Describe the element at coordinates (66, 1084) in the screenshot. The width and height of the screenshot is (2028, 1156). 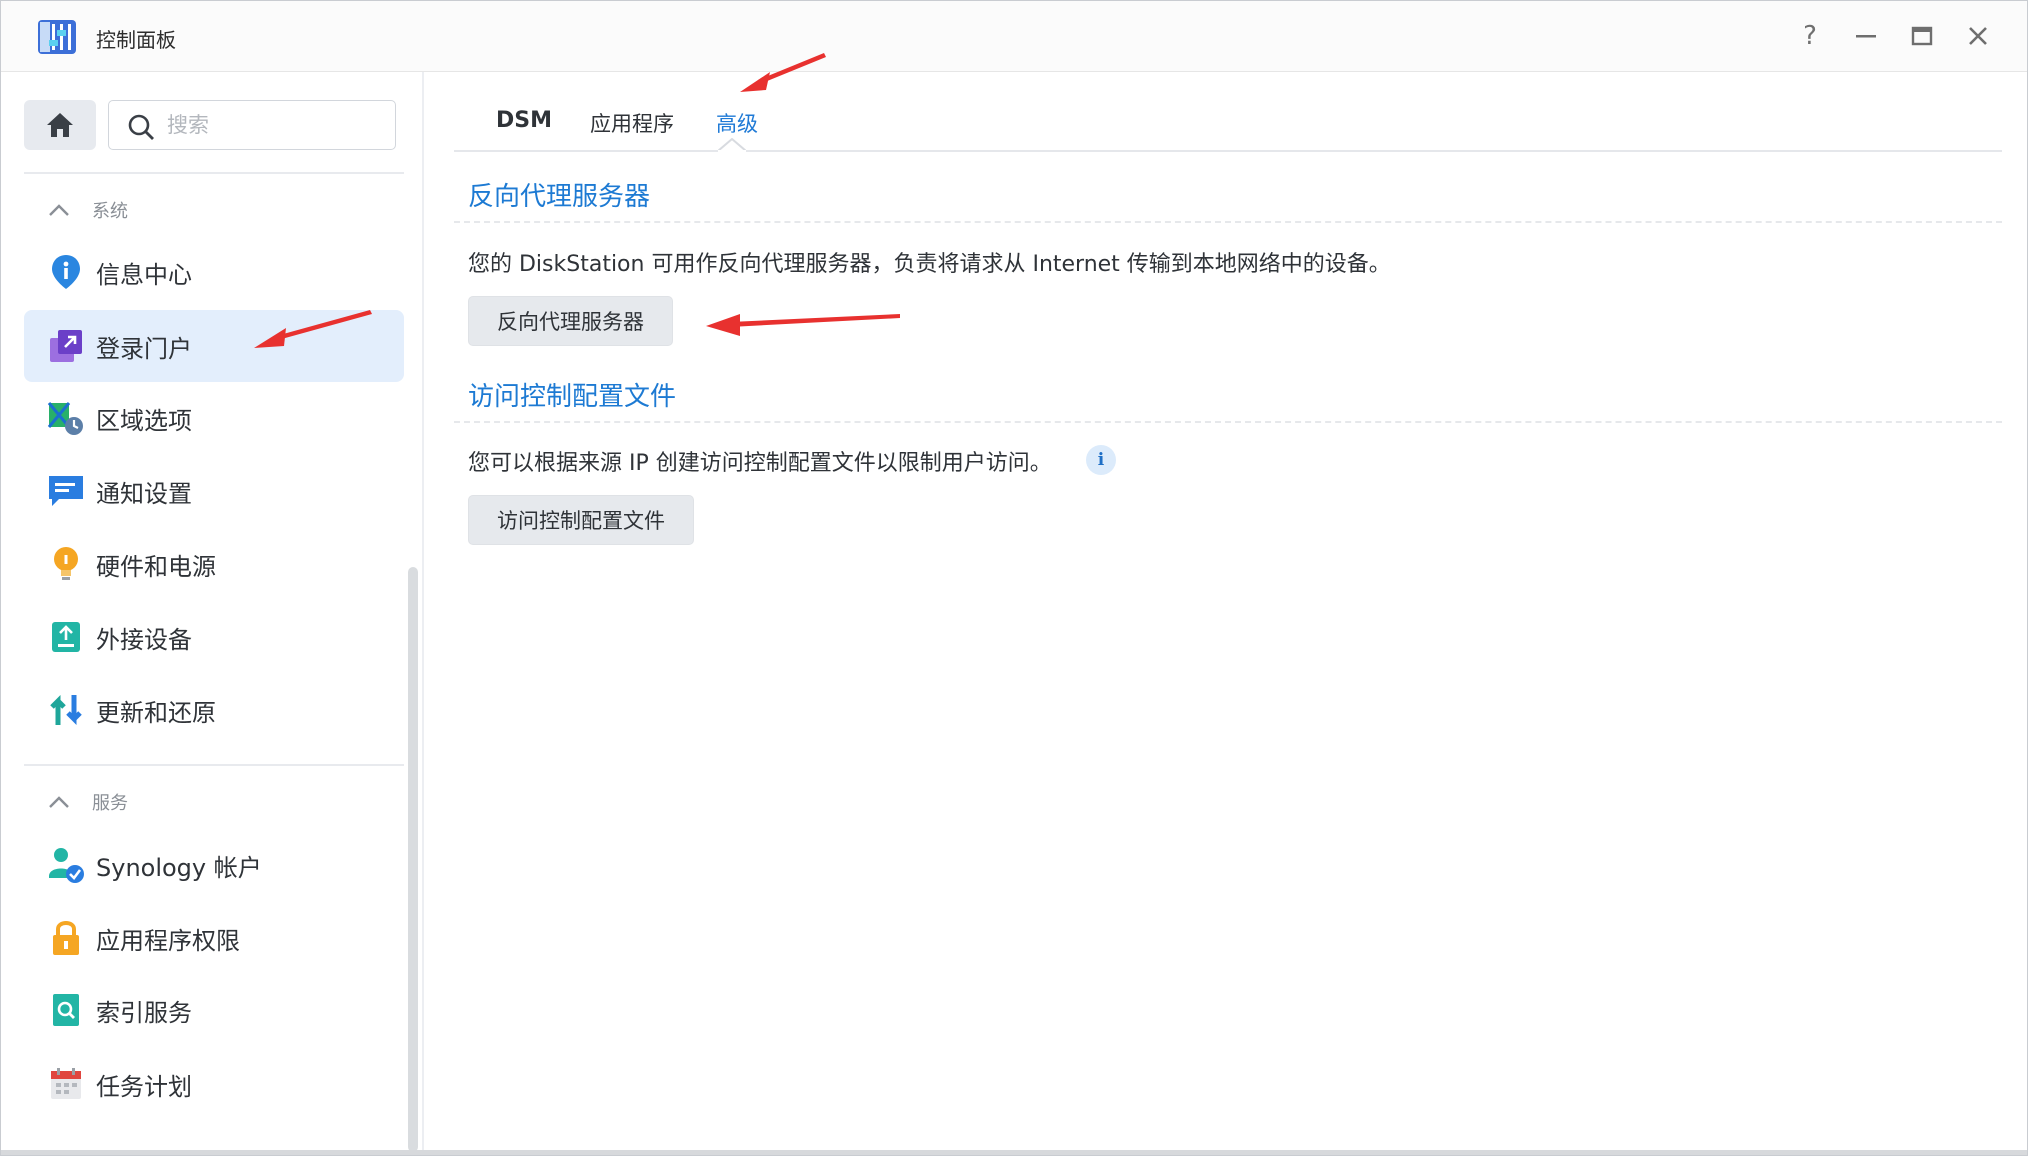
I see `task-scheduler-icon` at that location.